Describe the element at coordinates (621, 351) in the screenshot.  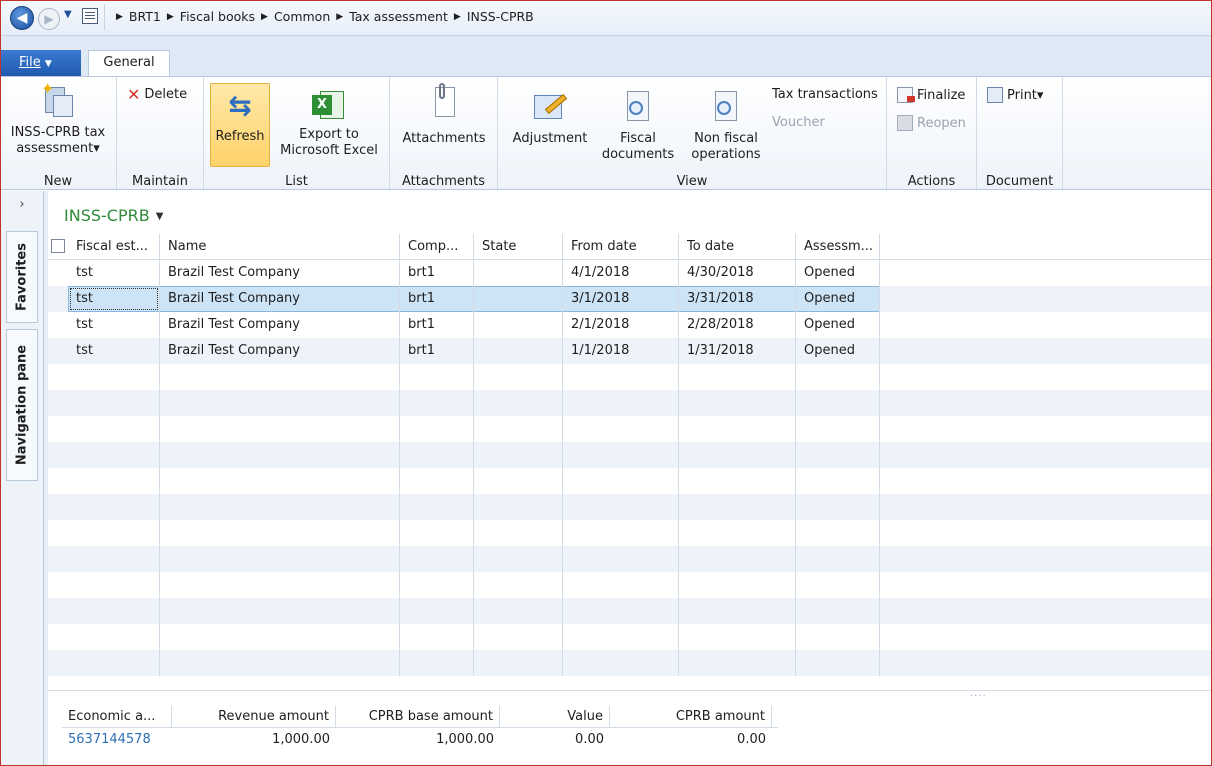
I see `table-cell: 1/1/2018` at that location.